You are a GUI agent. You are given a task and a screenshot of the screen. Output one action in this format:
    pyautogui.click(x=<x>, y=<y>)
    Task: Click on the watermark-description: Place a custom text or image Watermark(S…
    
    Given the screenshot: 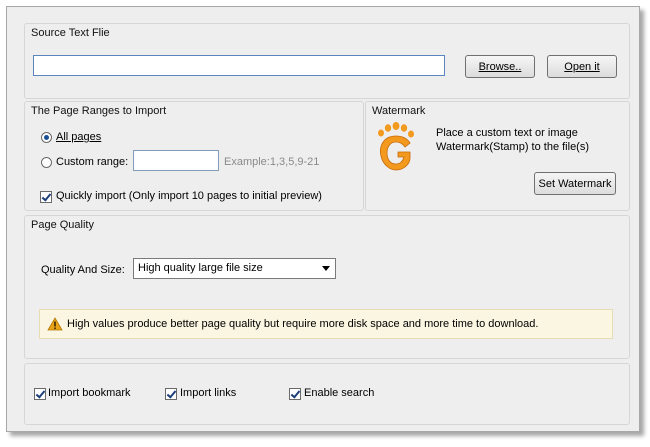 What is the action you would take?
    pyautogui.click(x=513, y=140)
    